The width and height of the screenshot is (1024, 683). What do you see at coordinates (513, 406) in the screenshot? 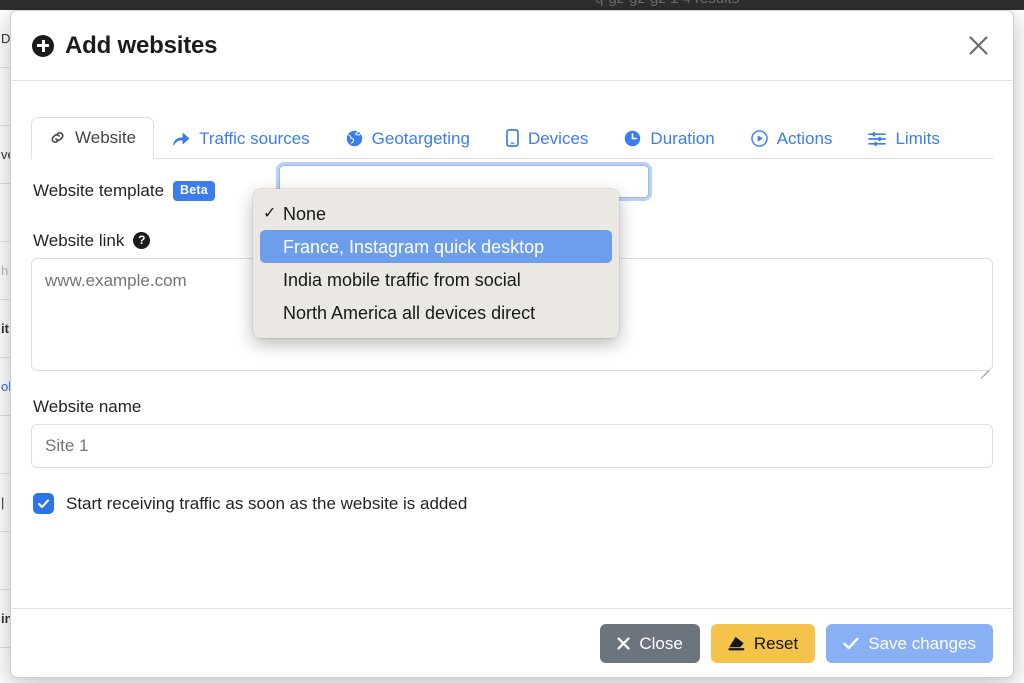
I see `website-name-label: Website name` at bounding box center [513, 406].